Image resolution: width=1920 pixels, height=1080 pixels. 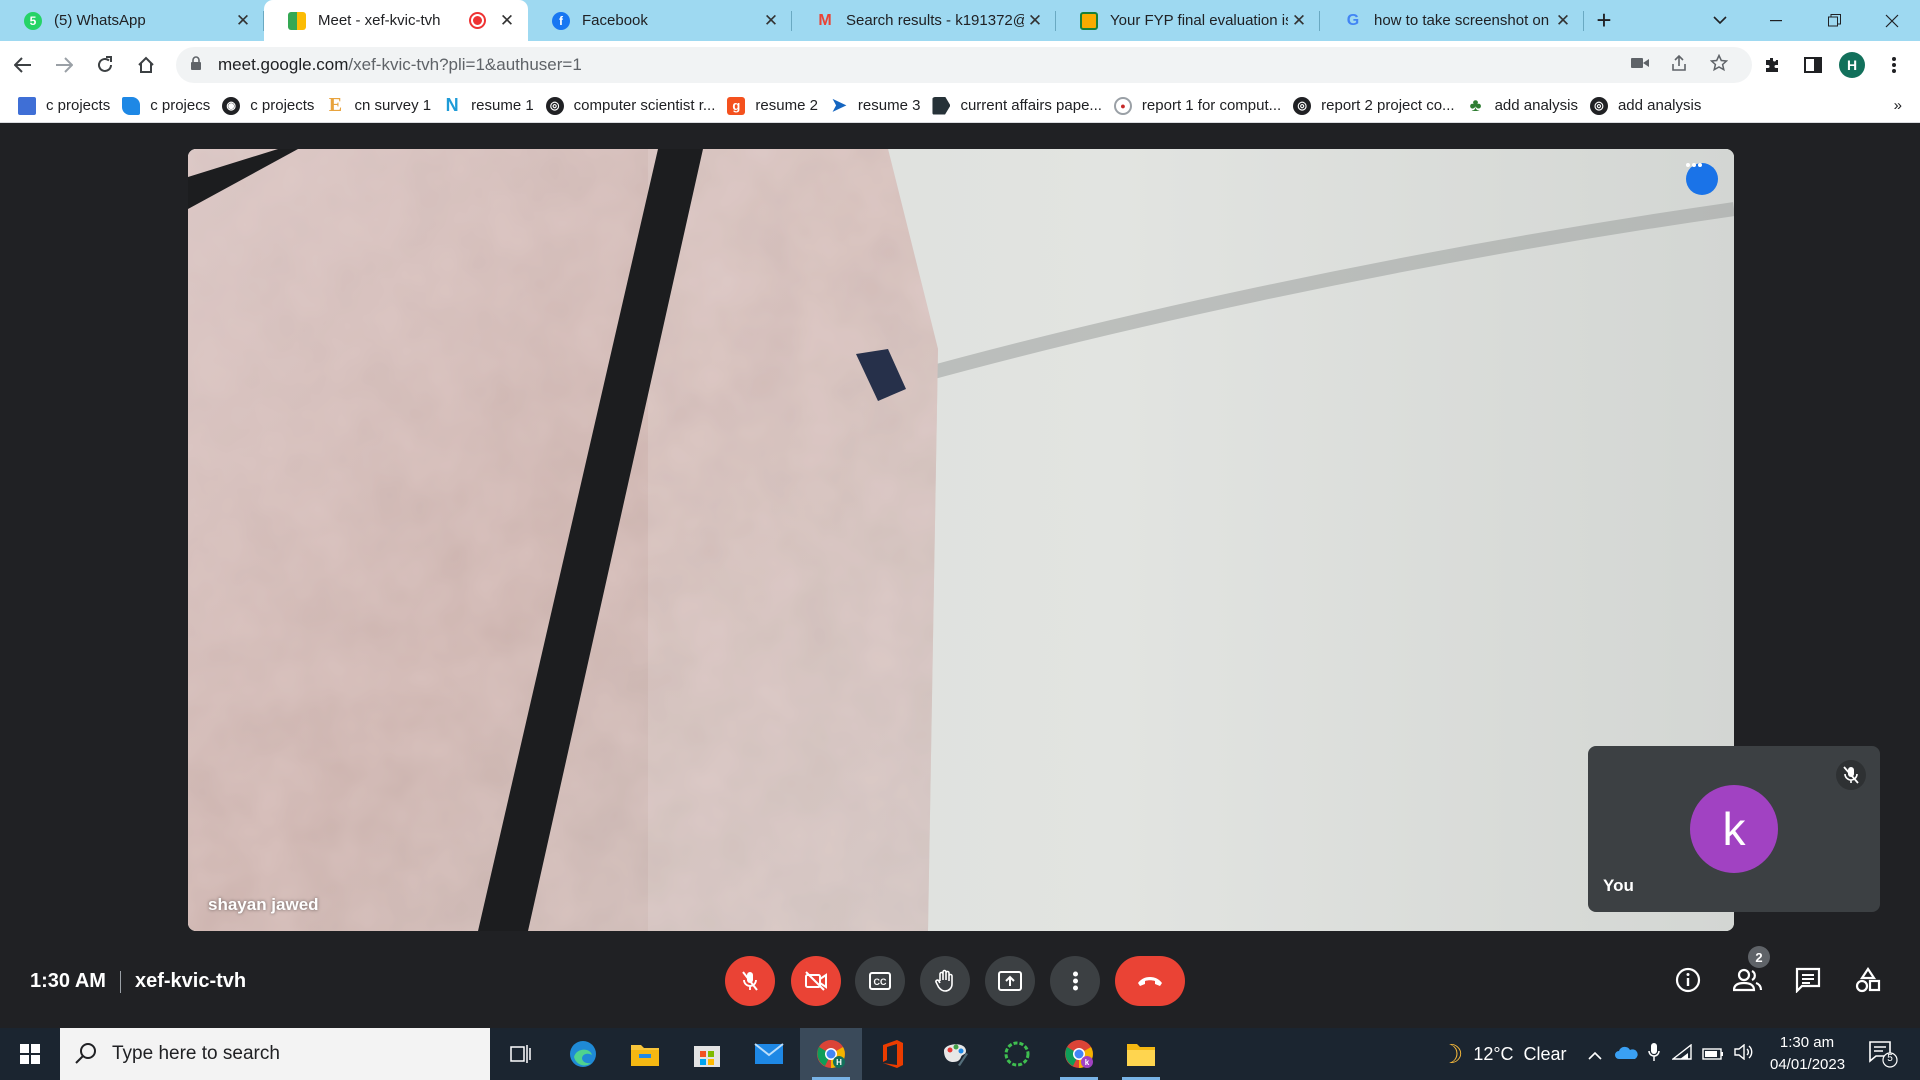 What do you see at coordinates (554, 105) in the screenshot?
I see `globe-icon: ◎` at bounding box center [554, 105].